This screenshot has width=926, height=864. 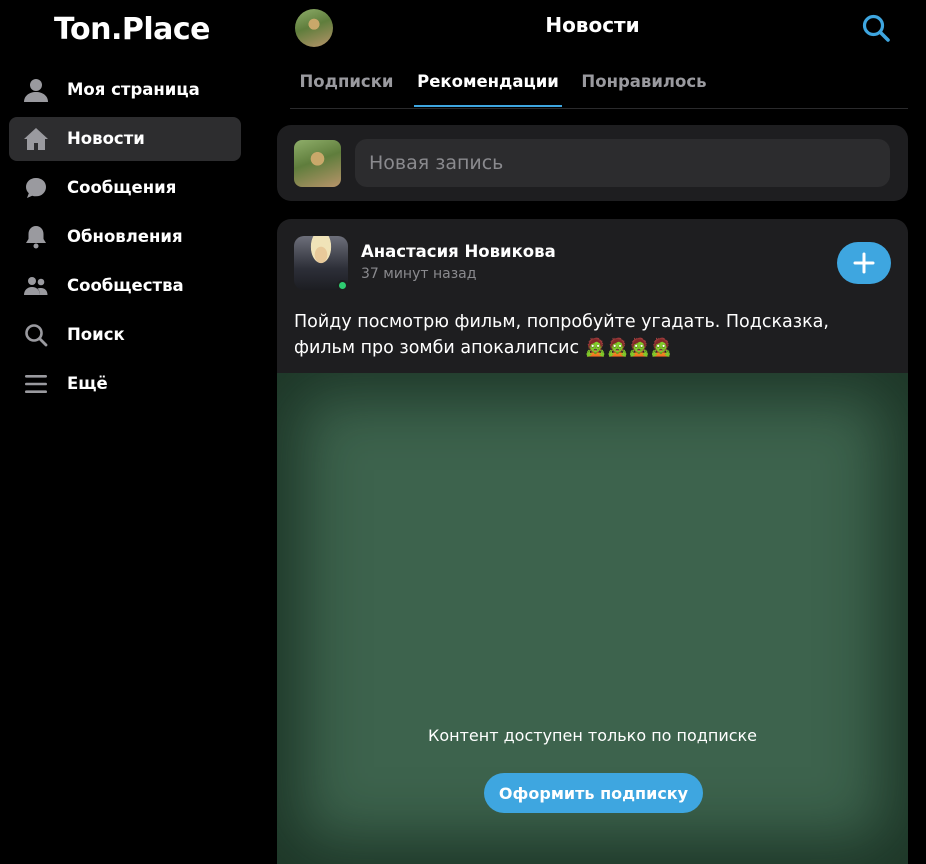 I want to click on sidebar-item-communities: Сообщества, so click(x=125, y=286).